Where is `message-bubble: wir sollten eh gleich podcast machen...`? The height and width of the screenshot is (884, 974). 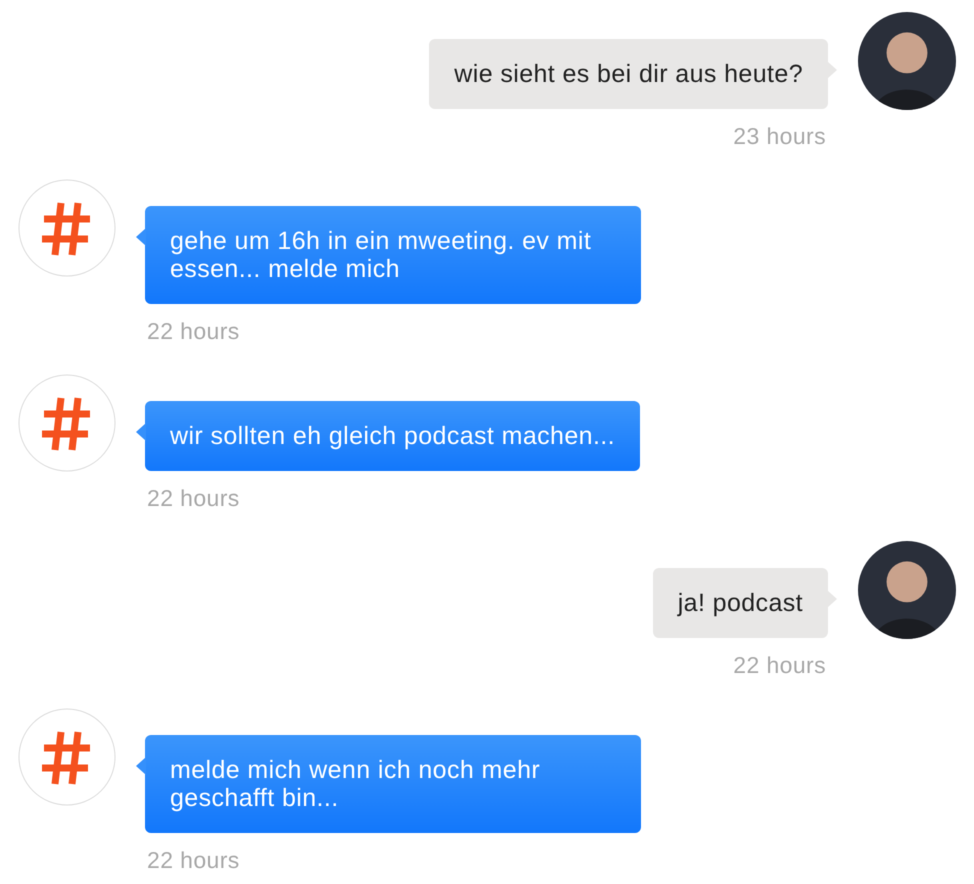 message-bubble: wir sollten eh gleich podcast machen... is located at coordinates (392, 436).